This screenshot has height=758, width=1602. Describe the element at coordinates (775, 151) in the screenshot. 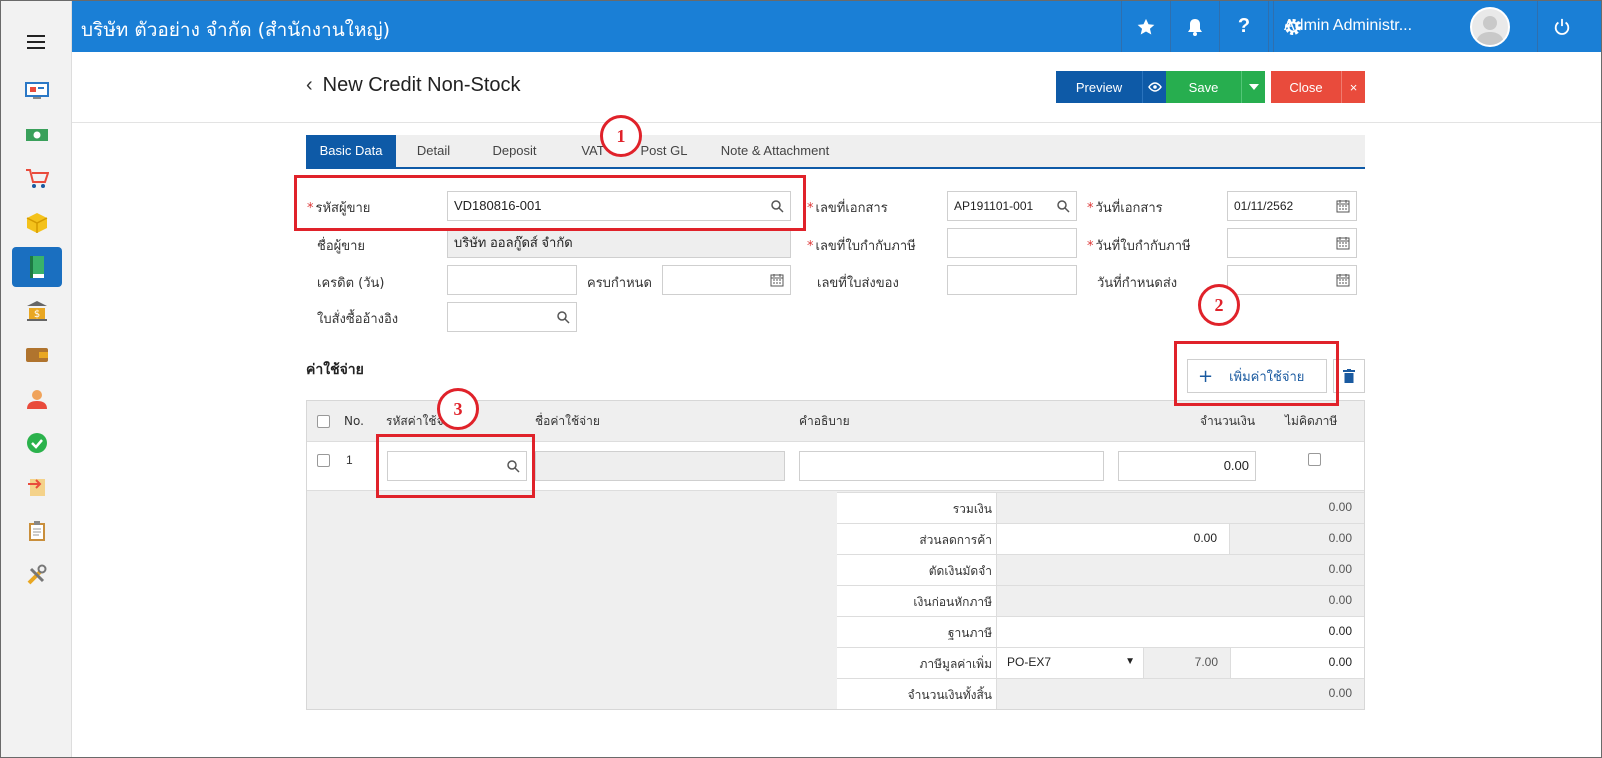

I see `tab-note-attachment: Note & Attachment` at that location.